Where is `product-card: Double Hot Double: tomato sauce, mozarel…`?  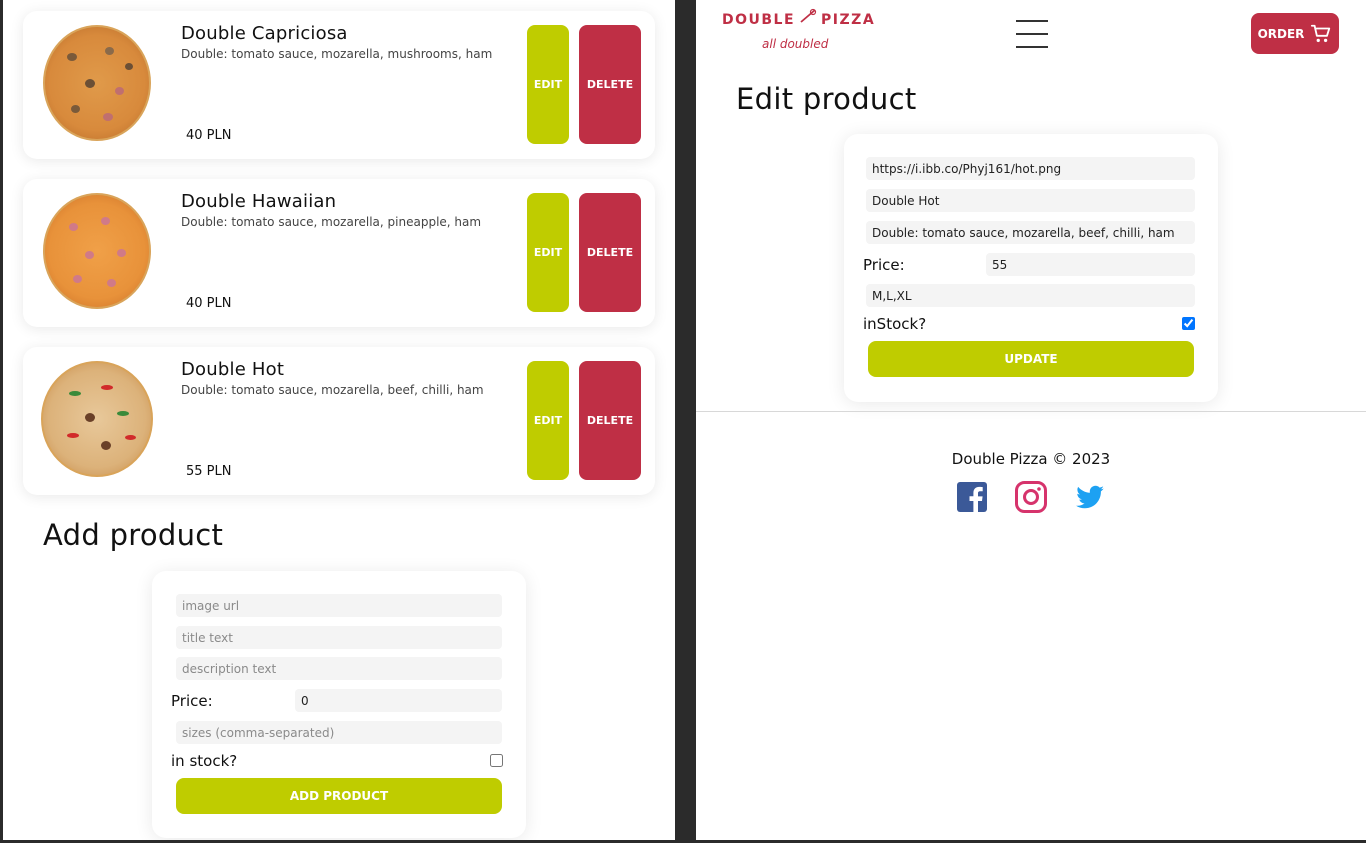
product-card: Double Hot Double: tomato sauce, mozarel… is located at coordinates (339, 421).